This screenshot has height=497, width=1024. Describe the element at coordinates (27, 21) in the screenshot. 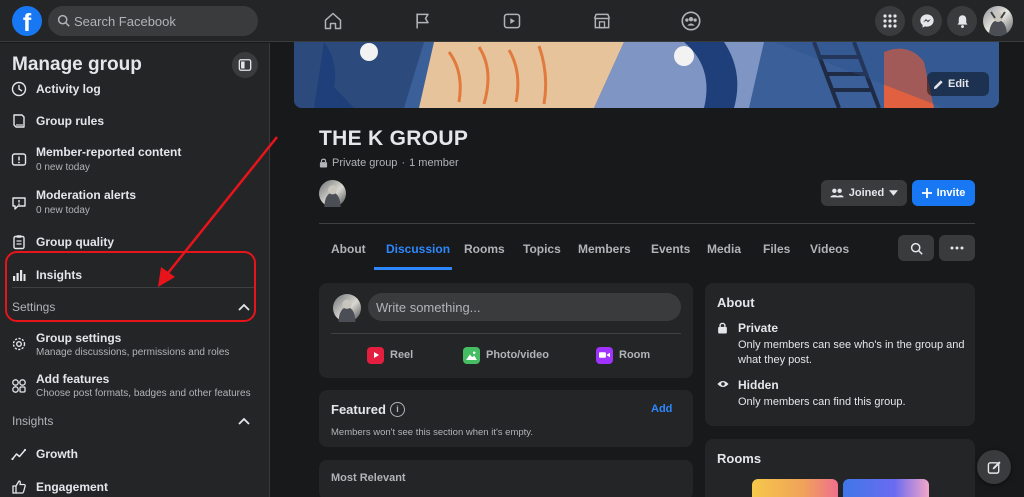

I see `facebook-logo: f` at that location.